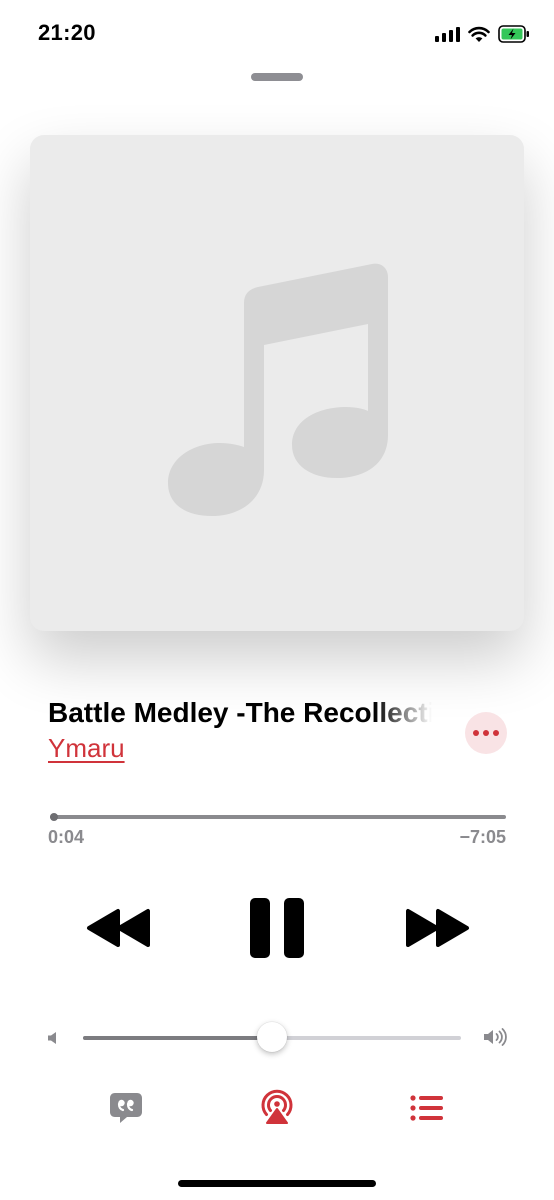 The image size is (554, 1200). I want to click on airplay-icon, so click(277, 1106).